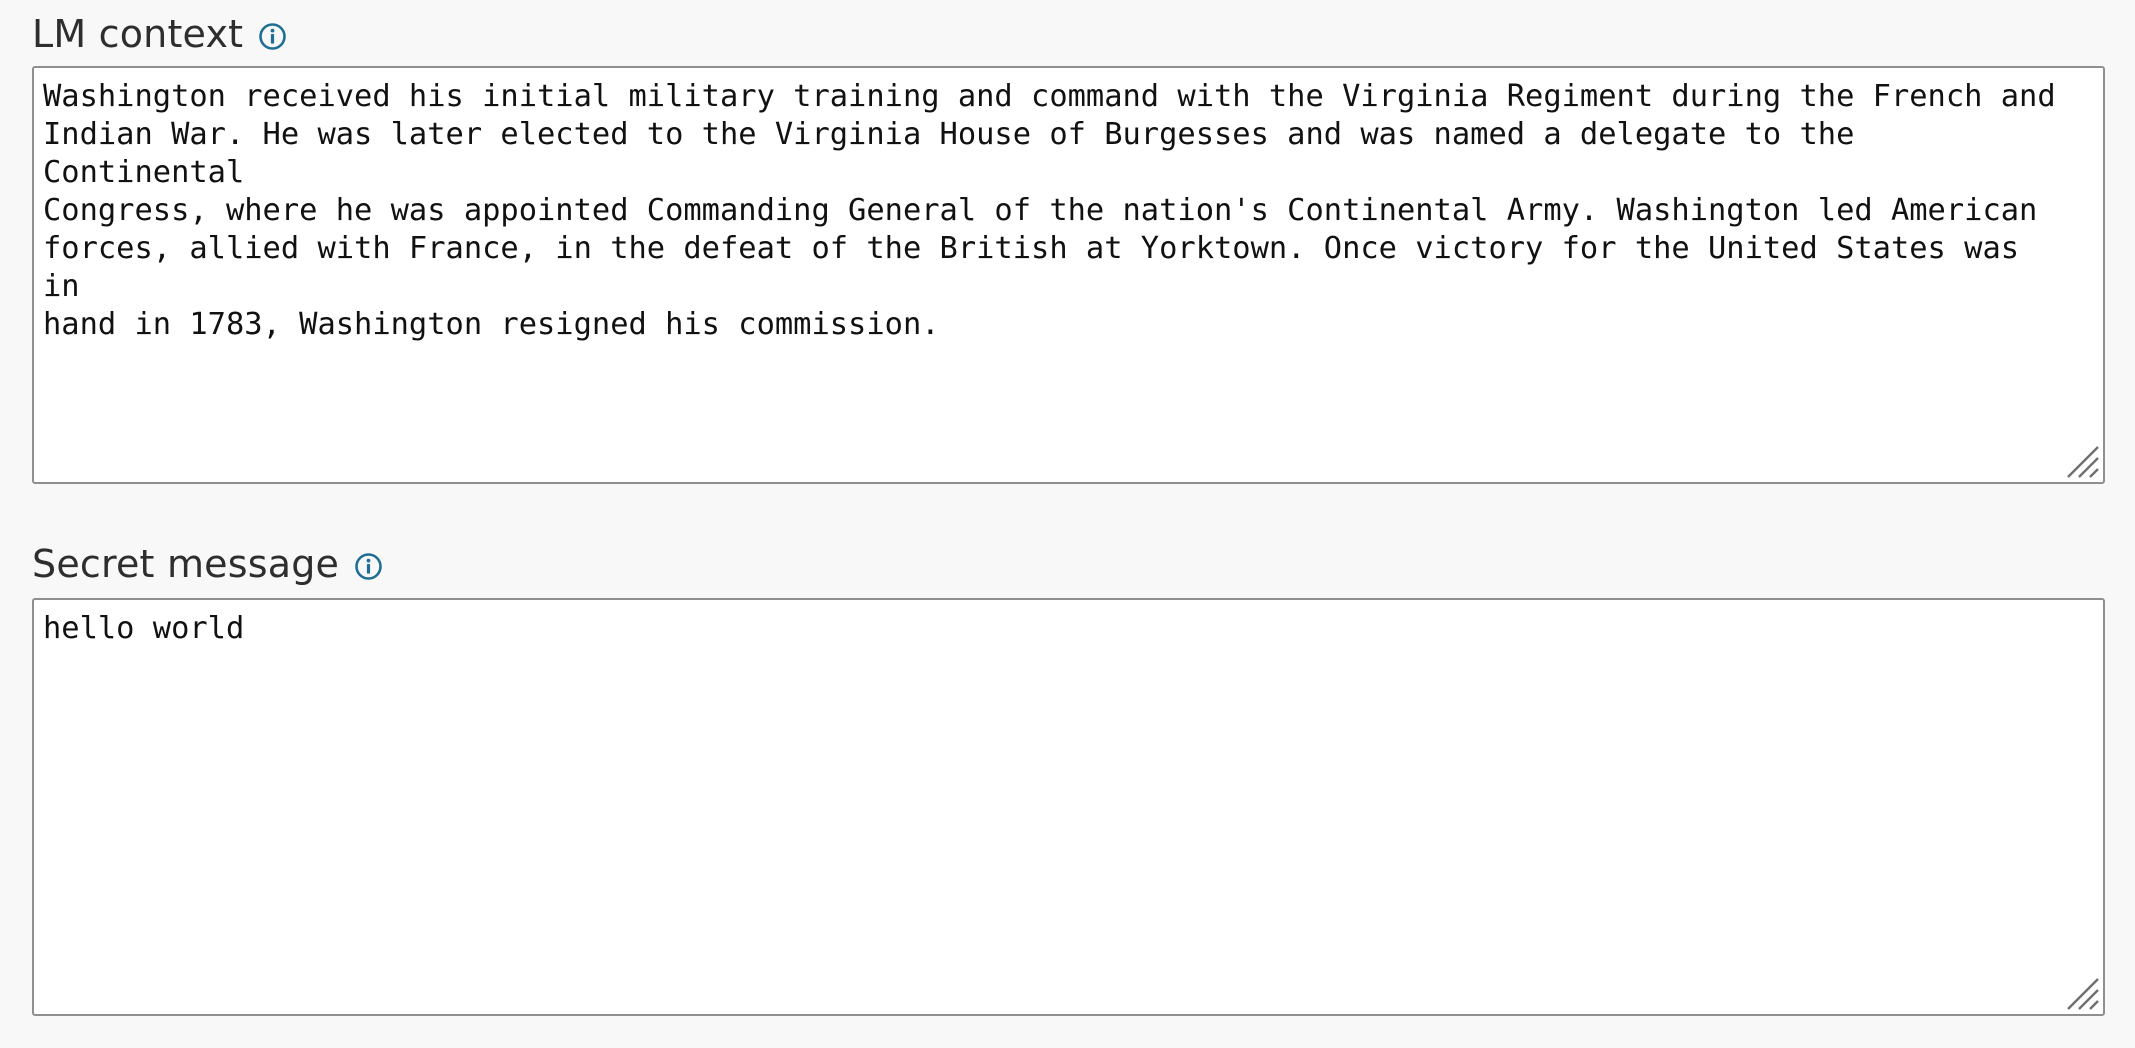  What do you see at coordinates (144, 628) in the screenshot?
I see `secret-message-value: hello world` at bounding box center [144, 628].